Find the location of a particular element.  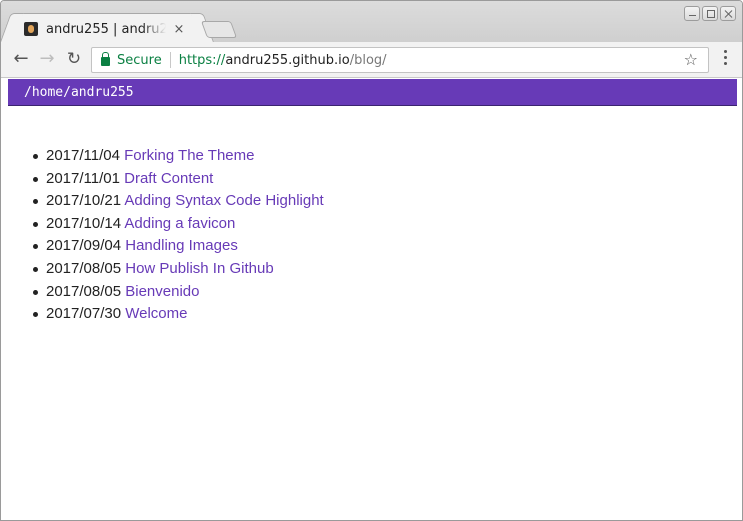

site-header: /home/andru255 is located at coordinates (372, 92).